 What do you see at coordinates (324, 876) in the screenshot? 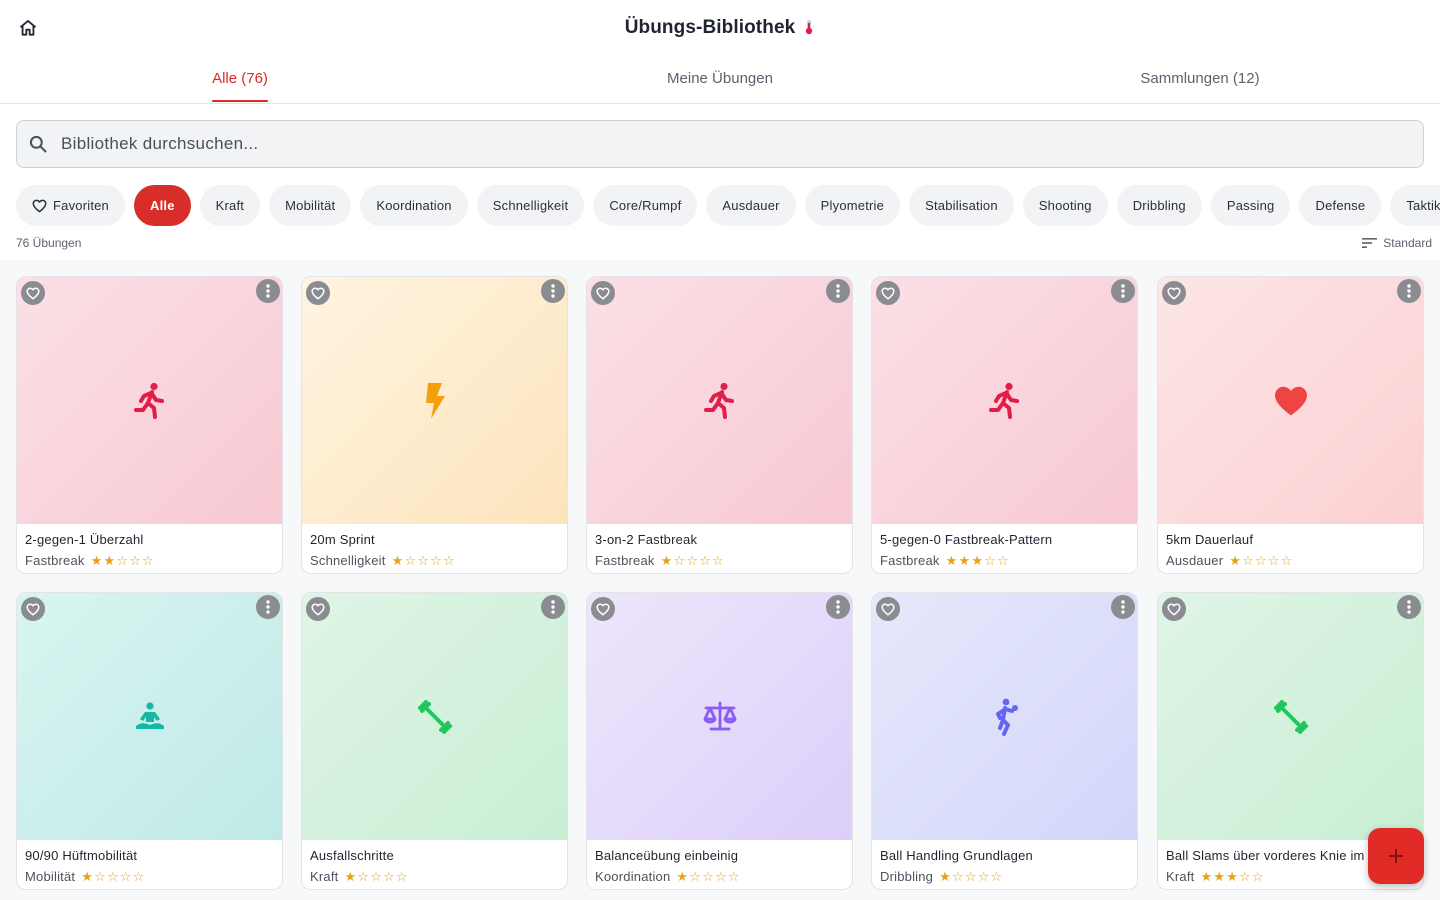
I see `exercise-category: Kraft` at bounding box center [324, 876].